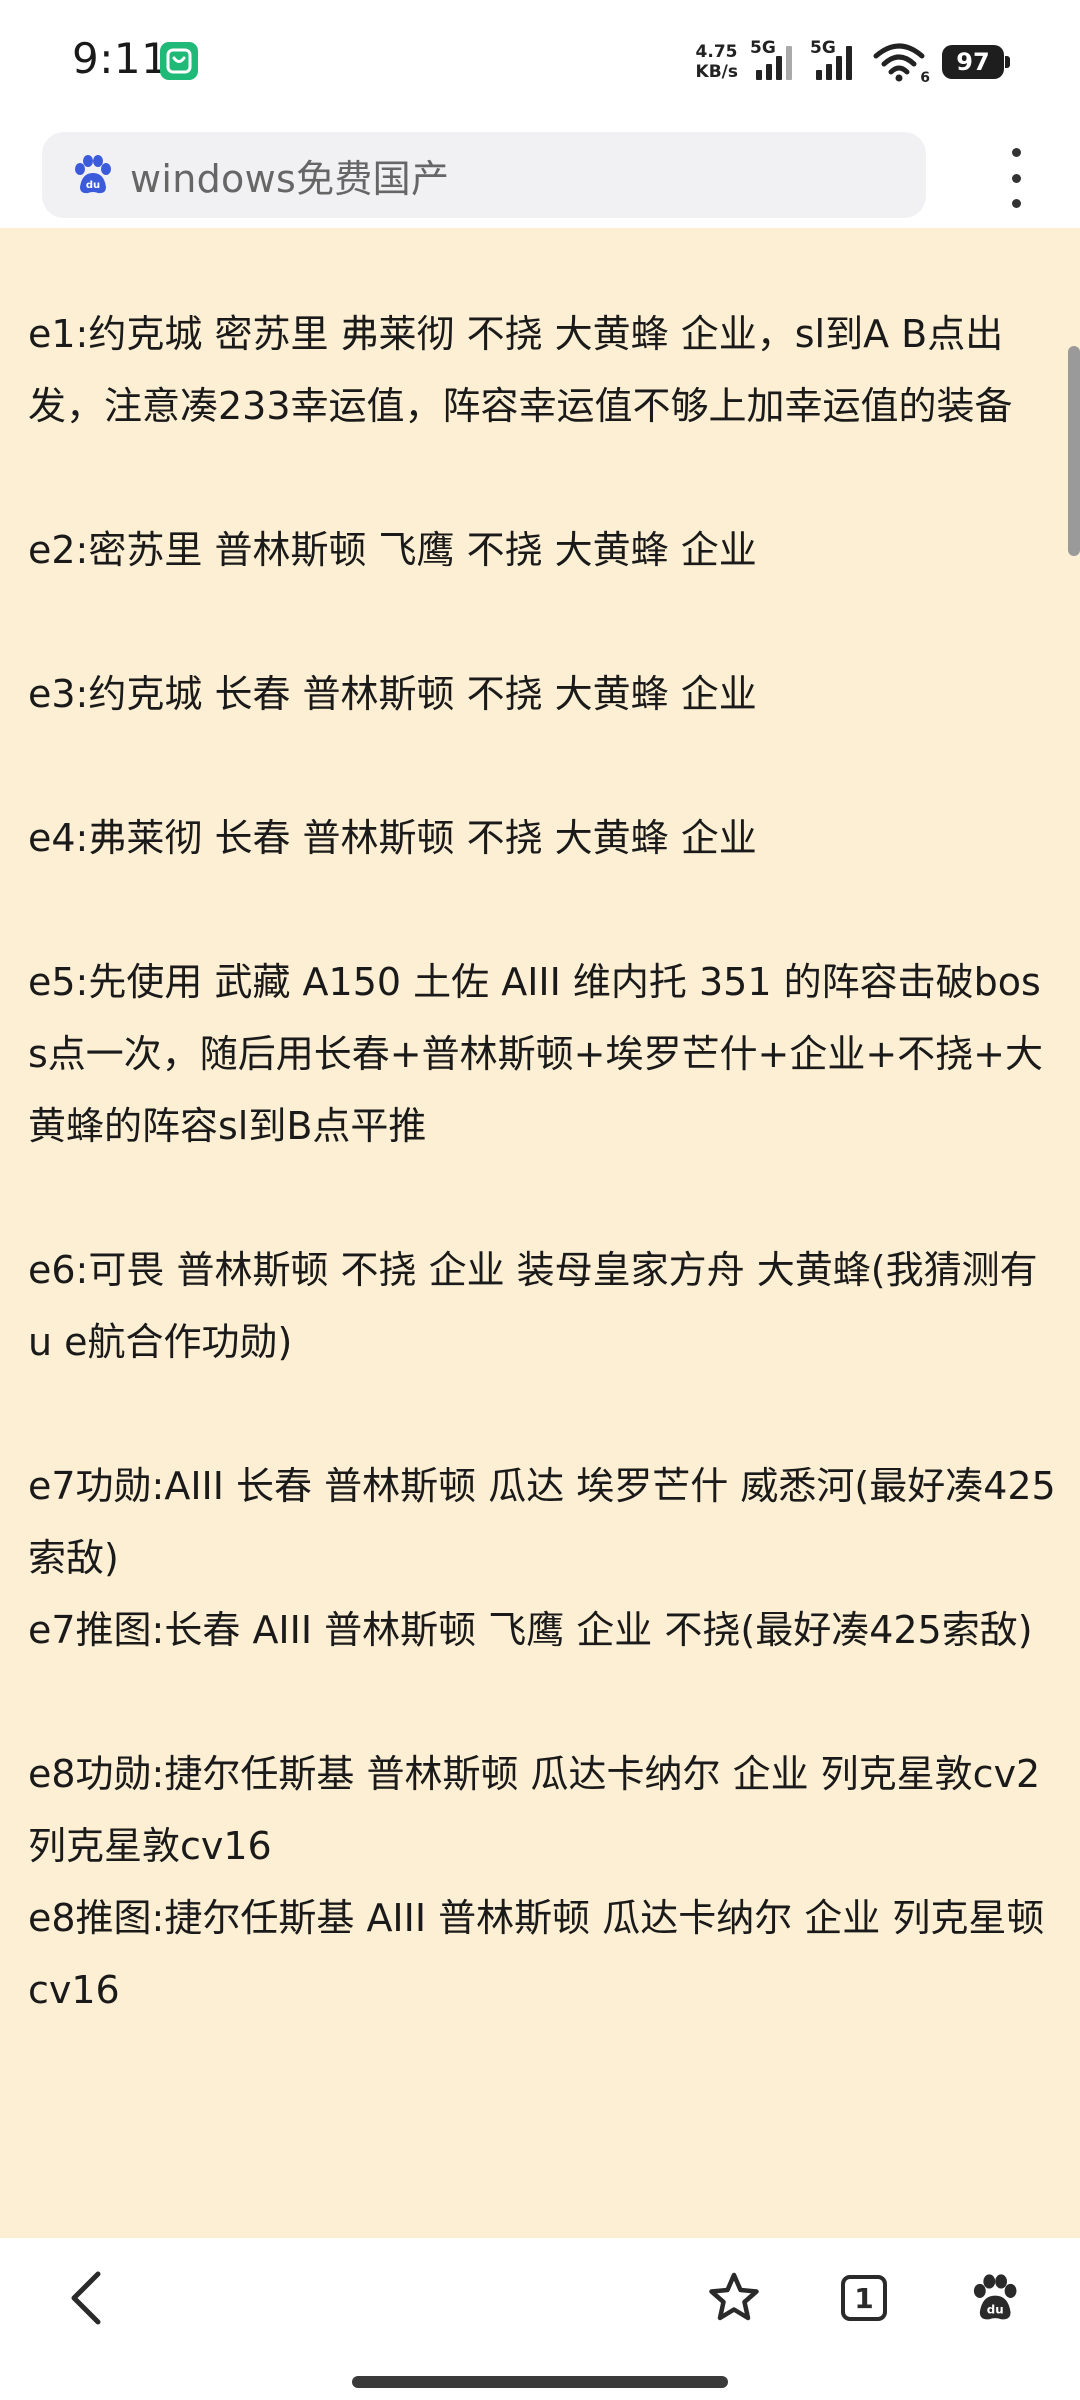 The width and height of the screenshot is (1080, 2400). Describe the element at coordinates (530, 1630) in the screenshot. I see `paragraph-e7-tuitu: e7推图:长春 AIII 普林斯顿 飞鹰 企业 不挠(最好凑425索敌)` at that location.